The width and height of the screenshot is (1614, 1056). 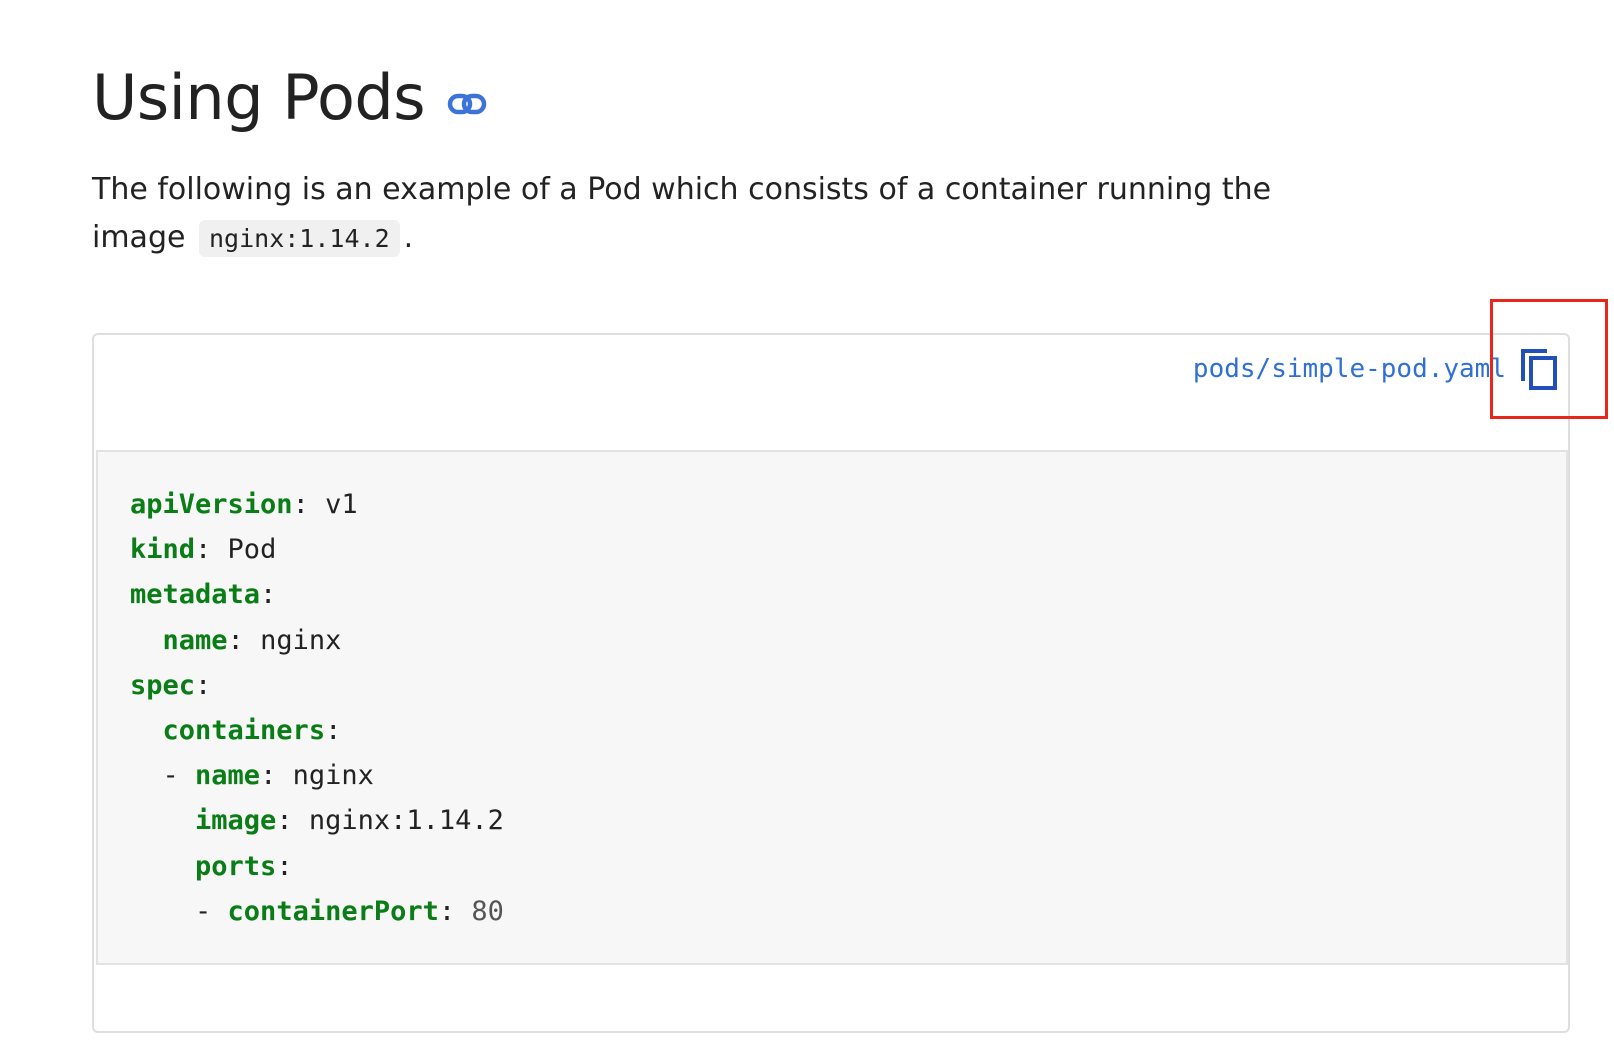 What do you see at coordinates (1349, 369) in the screenshot?
I see `file-name-link: pods/simple-pod.yaml` at bounding box center [1349, 369].